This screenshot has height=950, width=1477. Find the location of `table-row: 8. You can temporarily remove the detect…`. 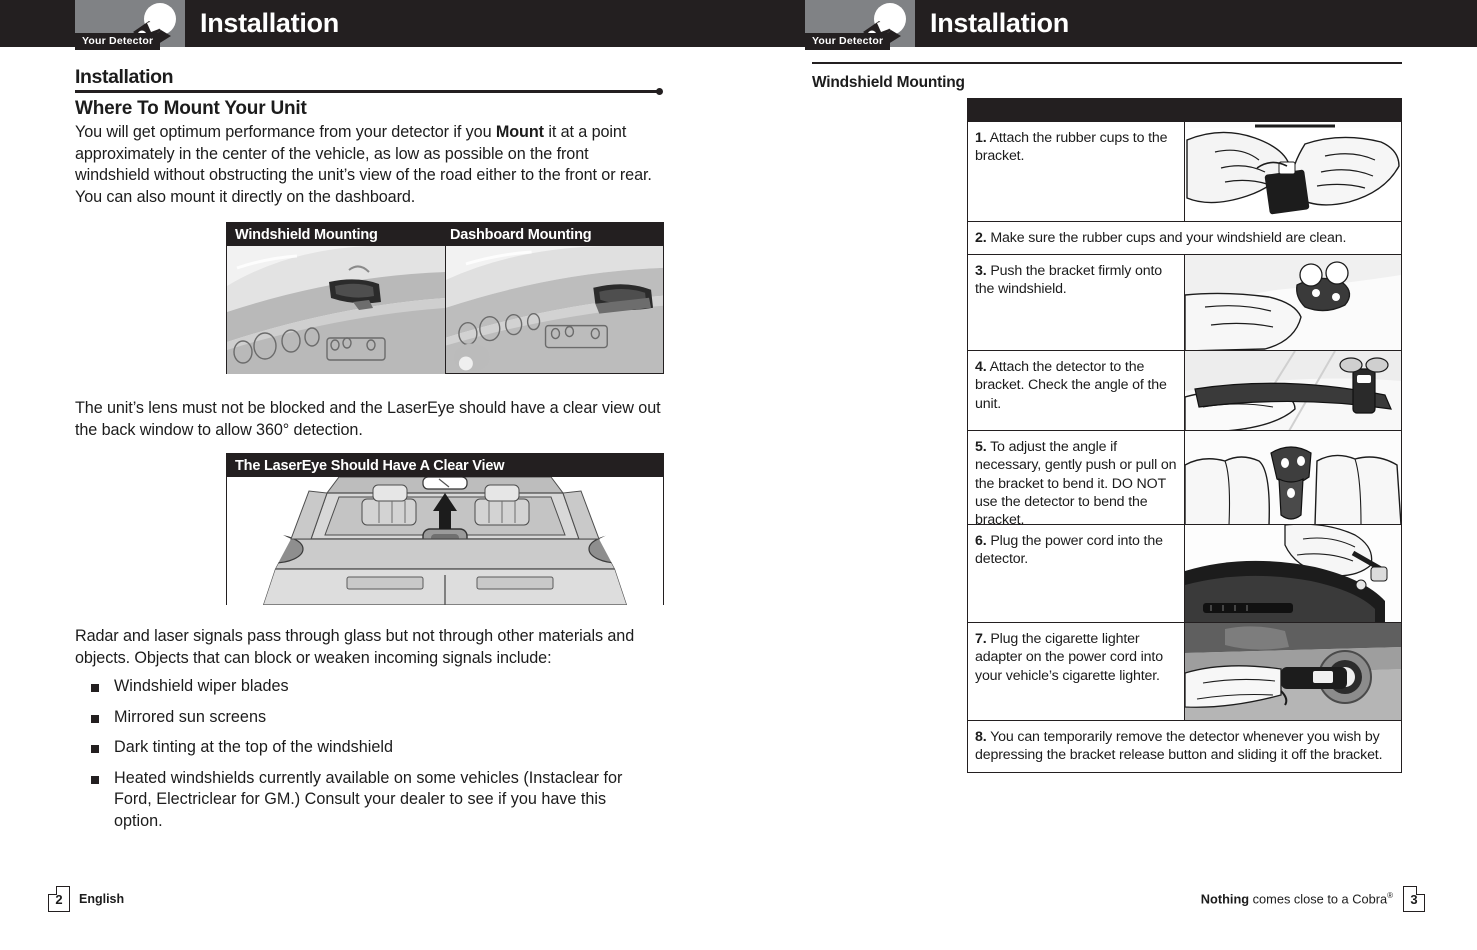

table-row: 8. You can temporarily remove the detect… is located at coordinates (1184, 745).